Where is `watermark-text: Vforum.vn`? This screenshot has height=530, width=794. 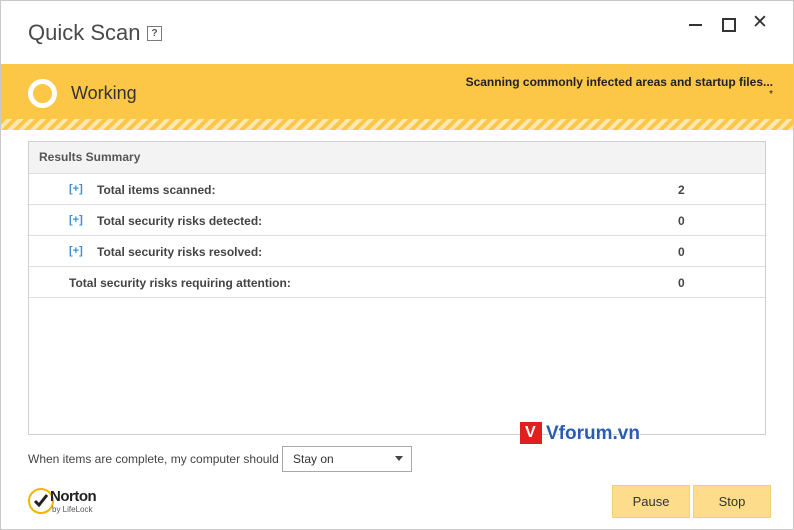 watermark-text: Vforum.vn is located at coordinates (593, 433).